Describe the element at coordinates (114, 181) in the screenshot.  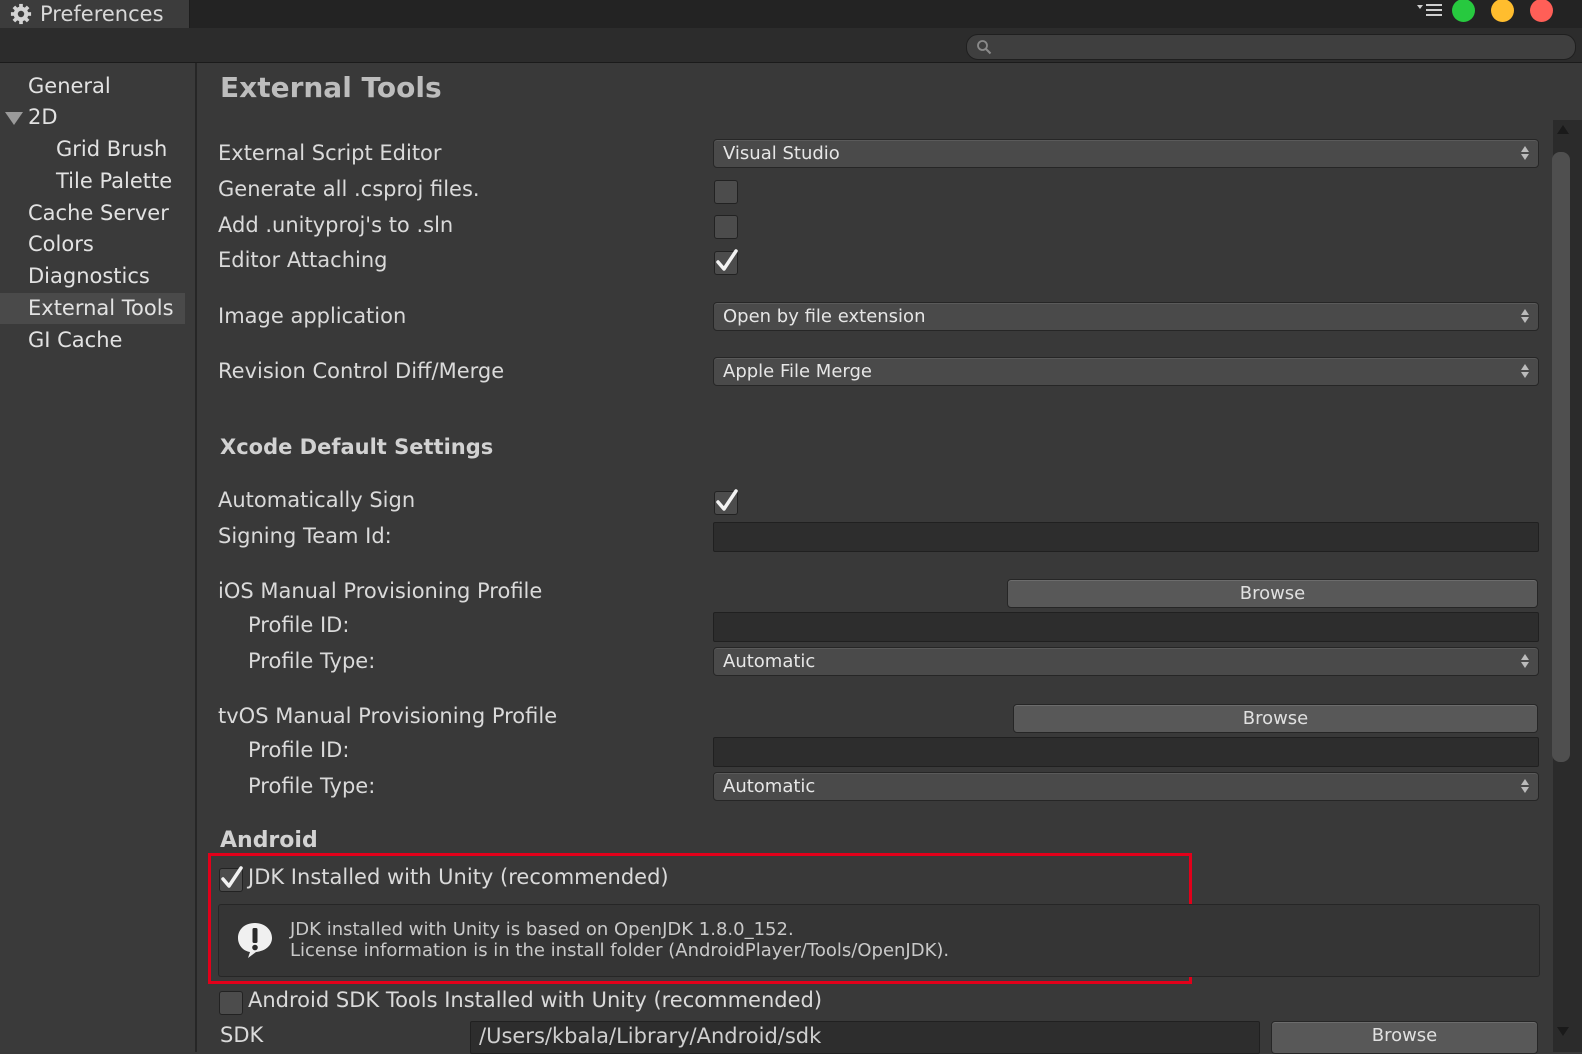
I see `sidebar-item-tile-palette: Tile Palette` at that location.